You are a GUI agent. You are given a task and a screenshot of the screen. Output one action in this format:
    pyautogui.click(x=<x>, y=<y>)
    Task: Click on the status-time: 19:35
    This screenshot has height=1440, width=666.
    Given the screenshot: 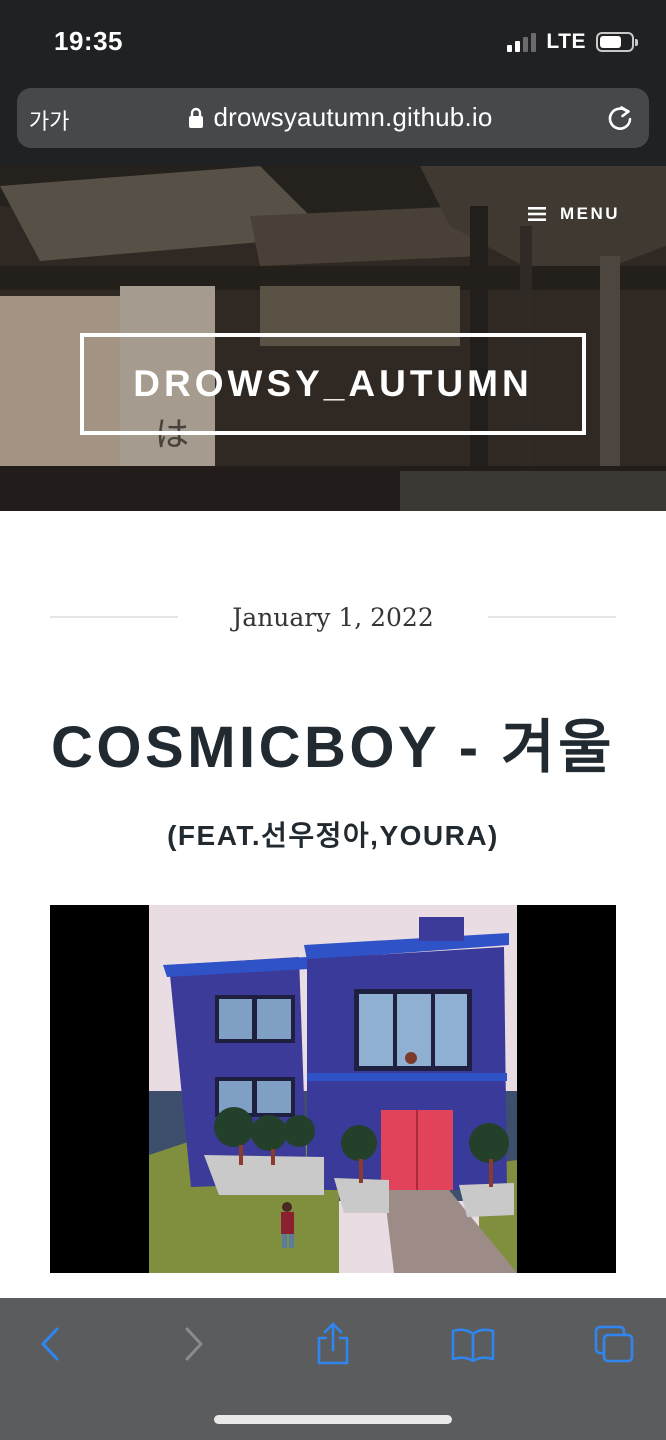 What is the action you would take?
    pyautogui.click(x=88, y=41)
    